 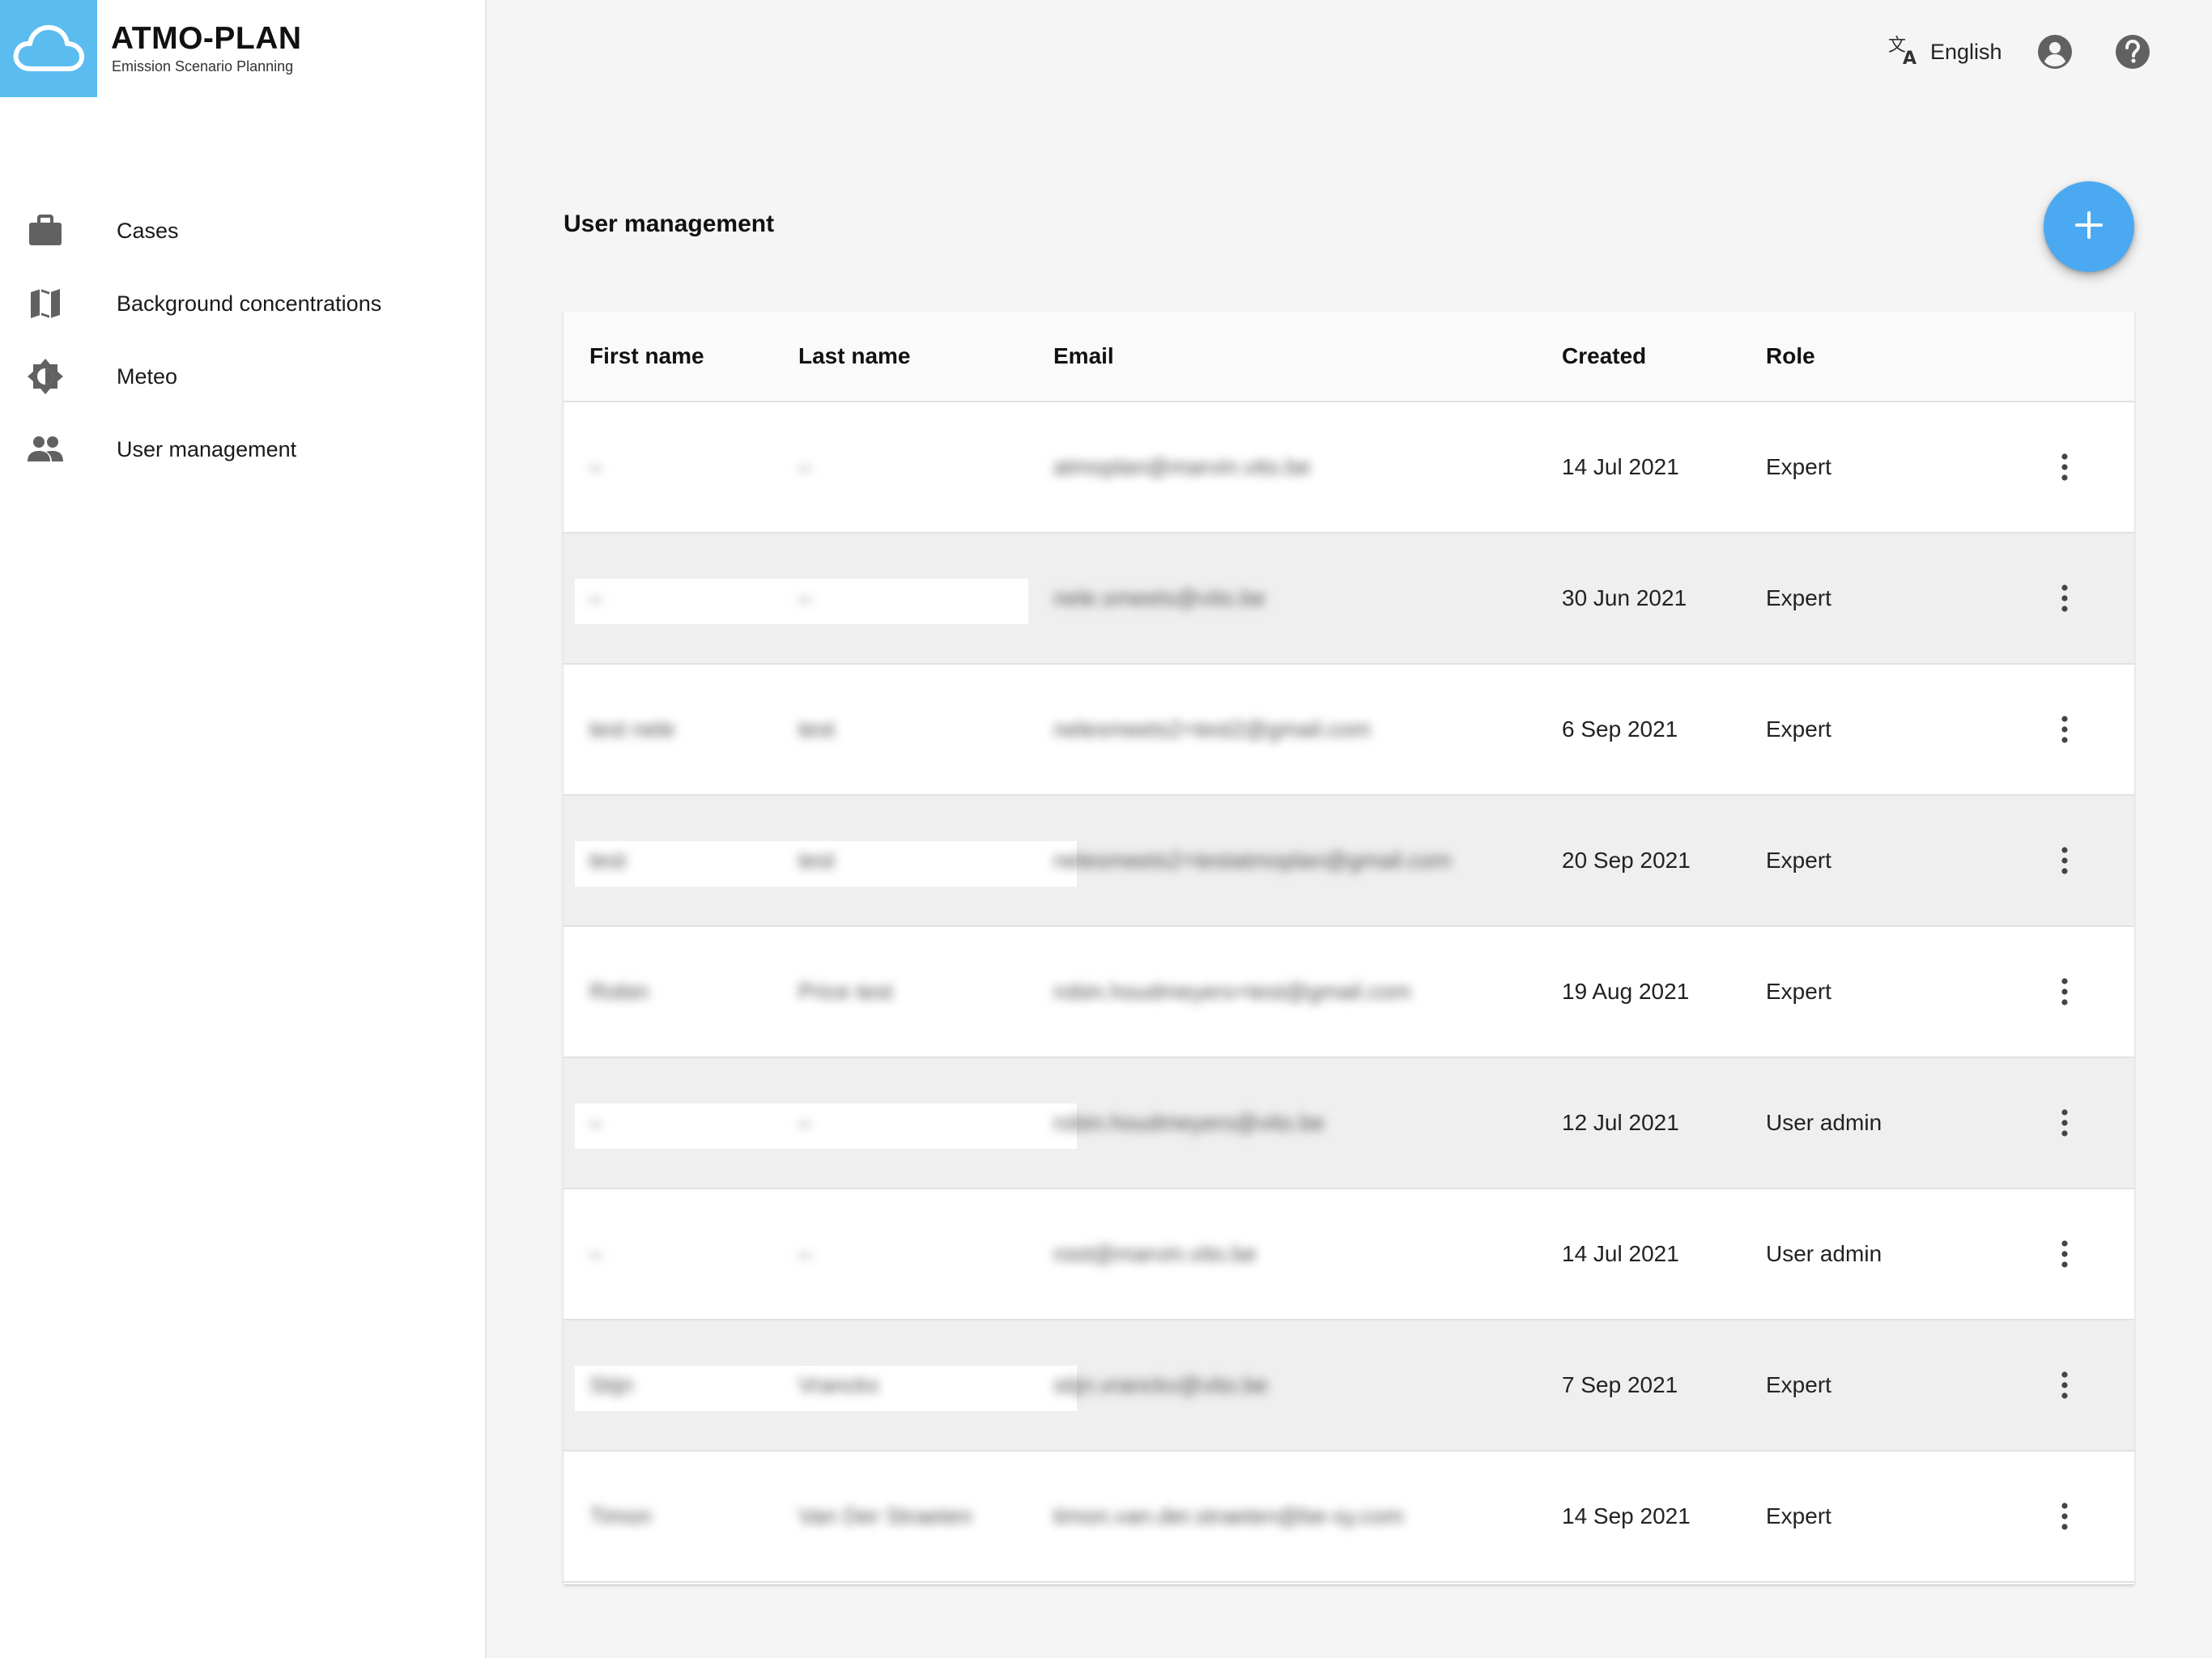 What do you see at coordinates (1910, 58) in the screenshot?
I see `svg-text: A` at bounding box center [1910, 58].